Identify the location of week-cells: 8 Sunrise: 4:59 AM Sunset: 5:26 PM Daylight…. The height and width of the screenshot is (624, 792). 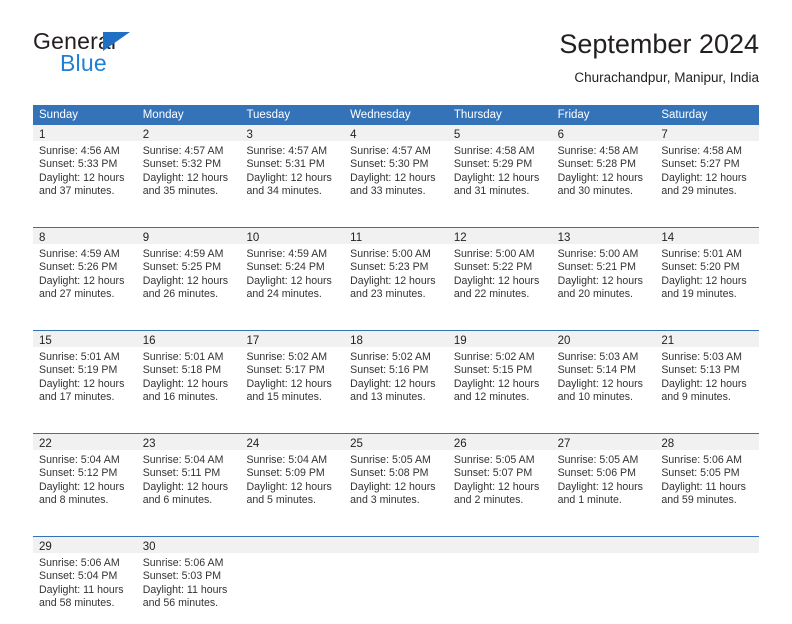
(396, 271).